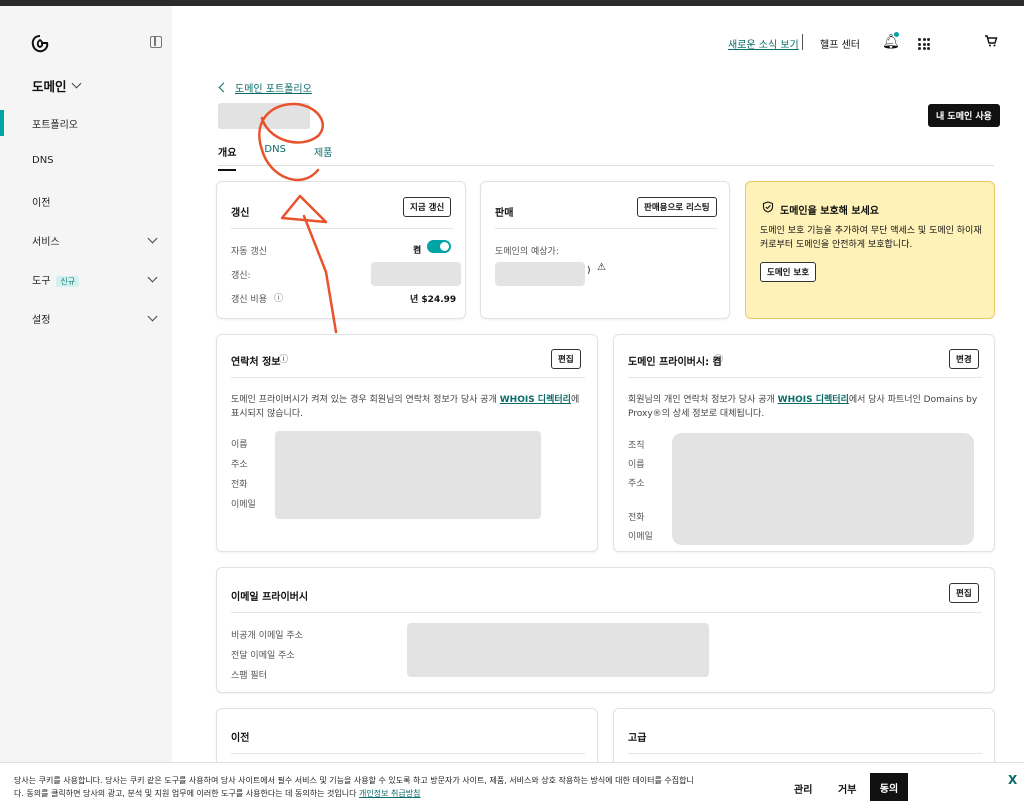  What do you see at coordinates (589, 271) in the screenshot?
I see `estimate-suffix: )` at bounding box center [589, 271].